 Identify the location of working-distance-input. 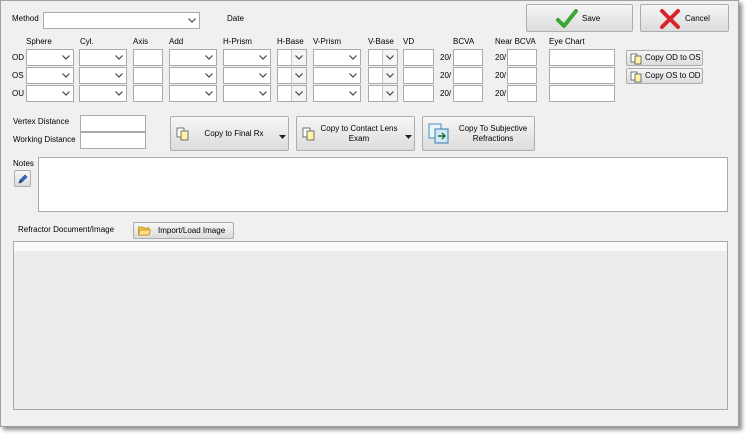
(113, 140).